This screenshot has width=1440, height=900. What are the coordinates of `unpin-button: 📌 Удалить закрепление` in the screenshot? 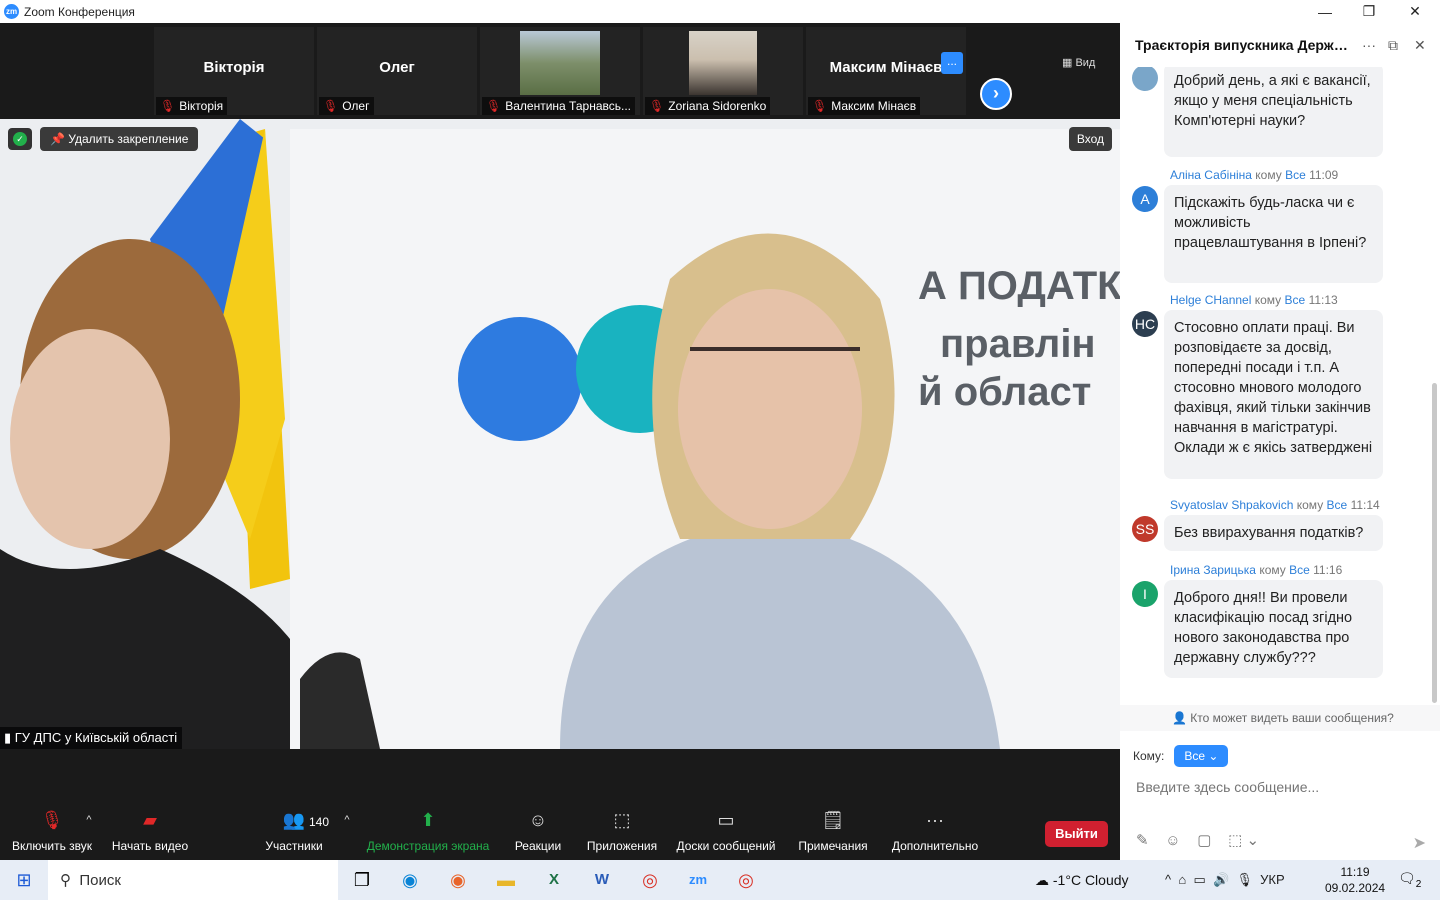 It's located at (119, 139).